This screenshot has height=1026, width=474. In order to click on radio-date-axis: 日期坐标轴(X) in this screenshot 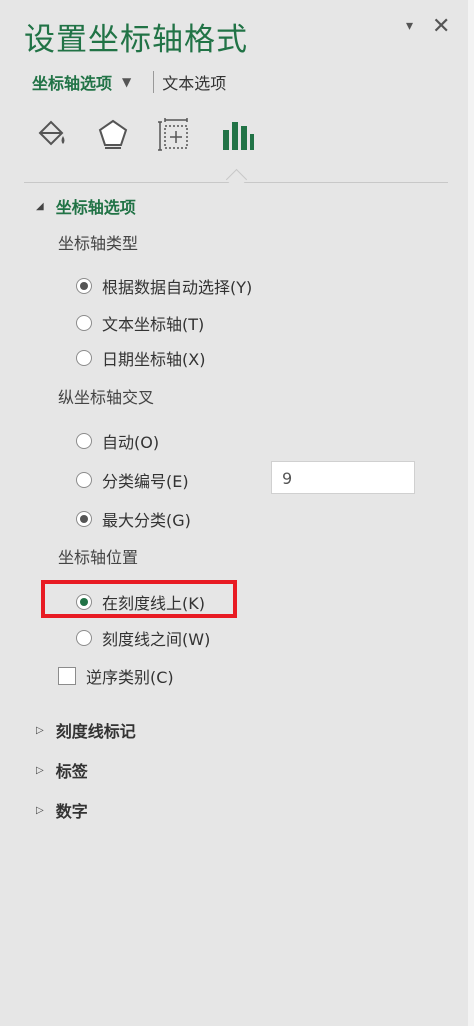, I will do `click(140, 358)`.